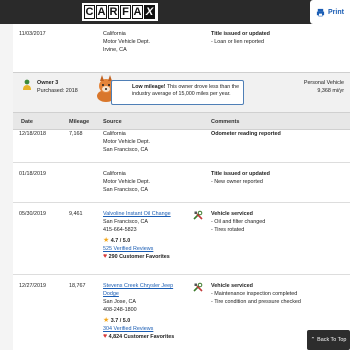 The image size is (350, 350). I want to click on shop-rating: ★ 3.7 / 5.0, so click(138, 321).